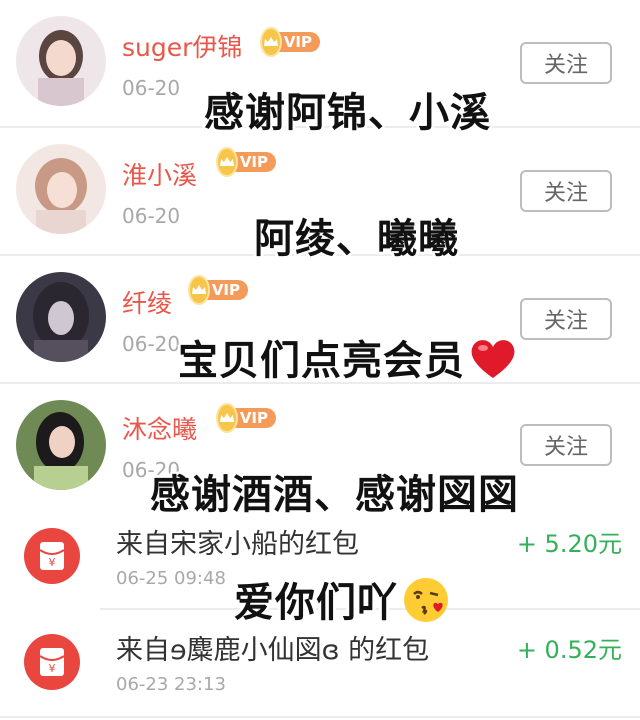 This screenshot has width=640, height=720. I want to click on caption-line-5: 爱你们吖, so click(342, 602).